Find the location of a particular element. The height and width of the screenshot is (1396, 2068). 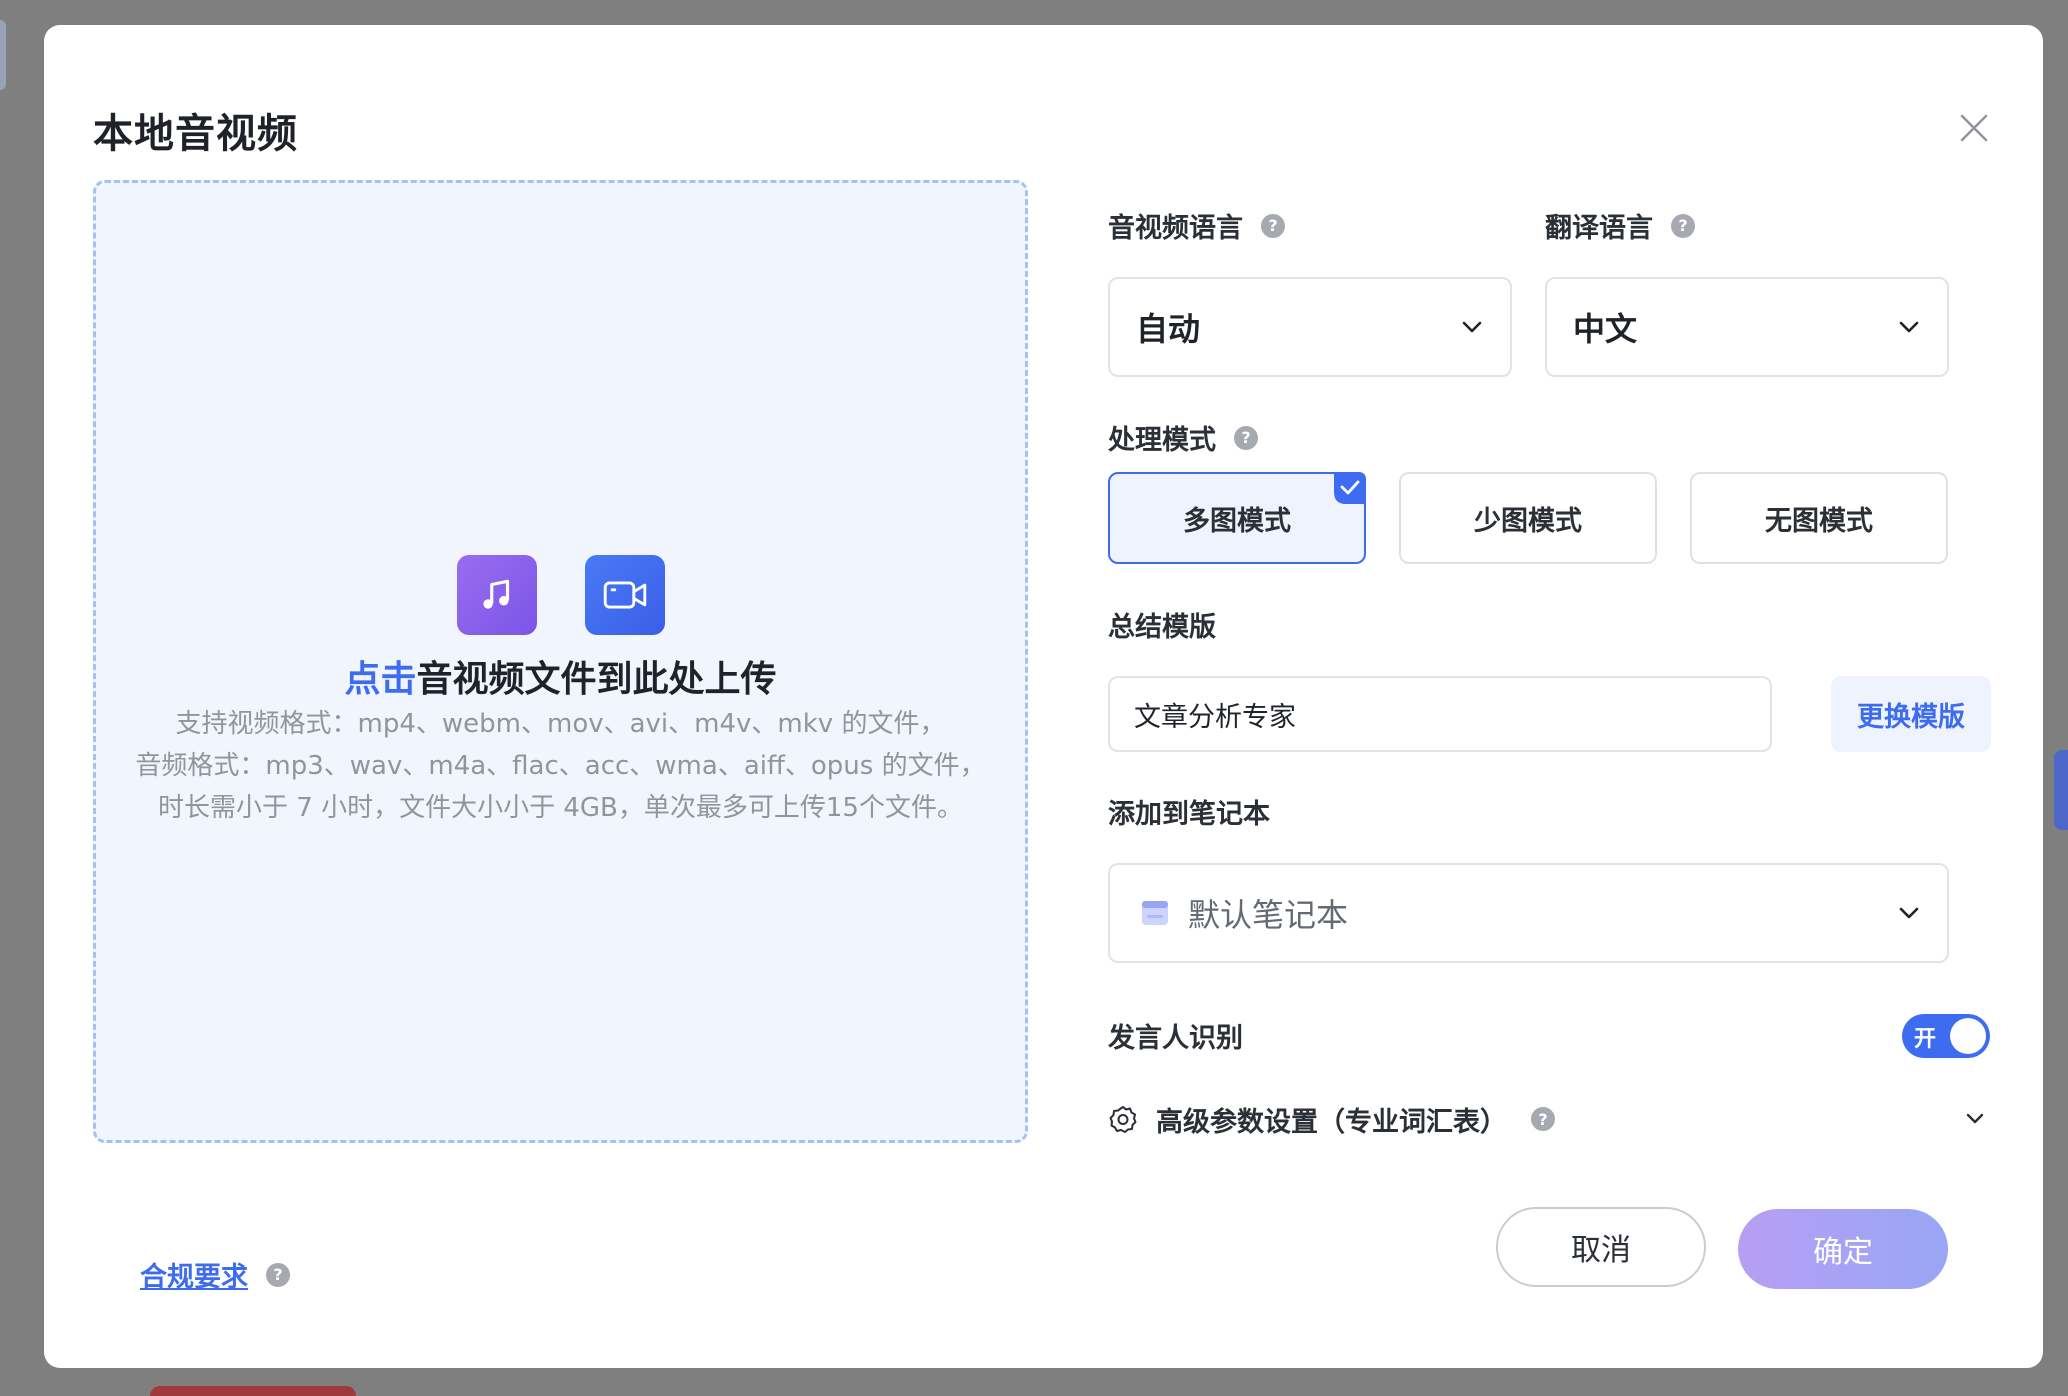

gear-icon is located at coordinates (1123, 1119).